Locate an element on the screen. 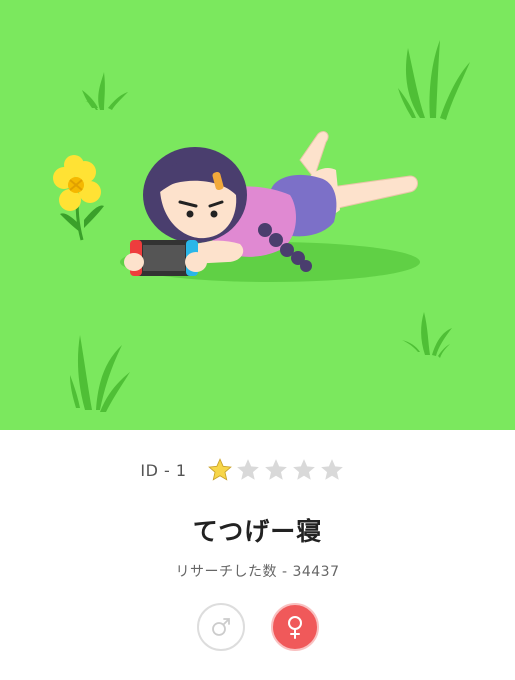  record-id: ID - 1 is located at coordinates (163, 470).